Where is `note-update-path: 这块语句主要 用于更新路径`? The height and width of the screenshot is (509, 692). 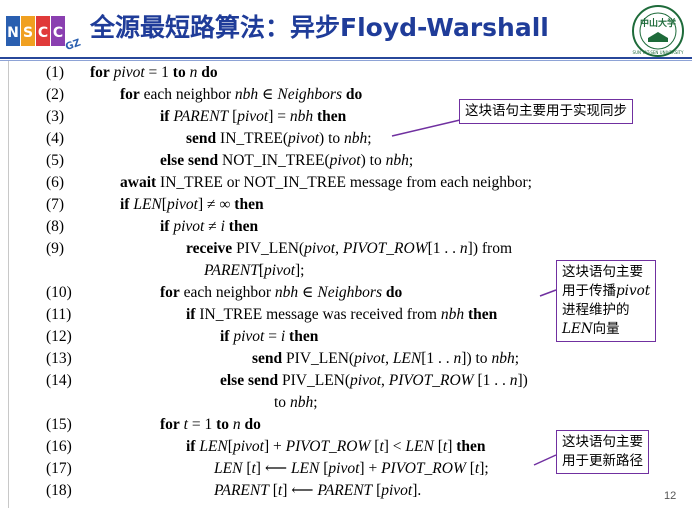 note-update-path: 这块语句主要 用于更新路径 is located at coordinates (602, 452).